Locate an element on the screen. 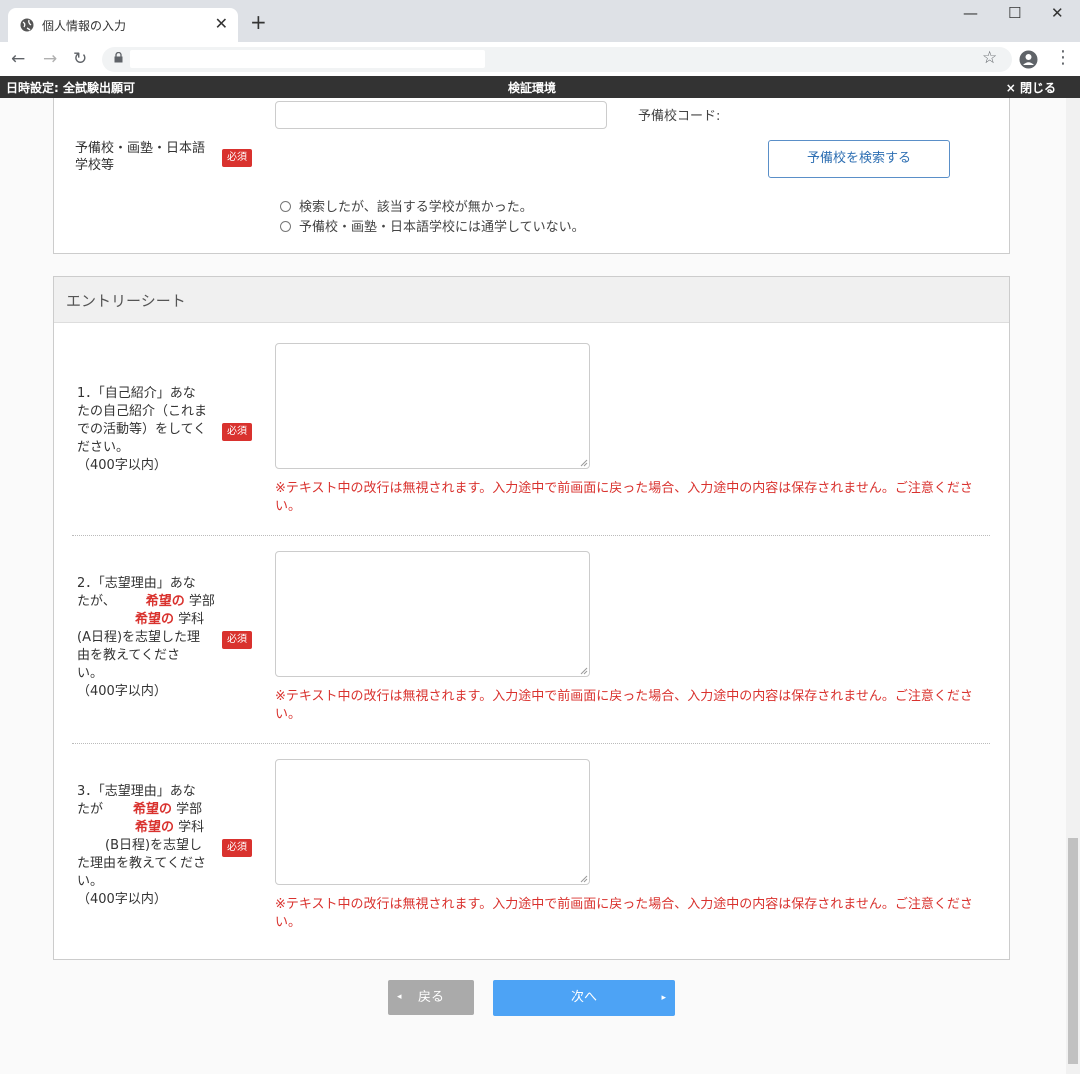  question-2-textarea is located at coordinates (432, 614).